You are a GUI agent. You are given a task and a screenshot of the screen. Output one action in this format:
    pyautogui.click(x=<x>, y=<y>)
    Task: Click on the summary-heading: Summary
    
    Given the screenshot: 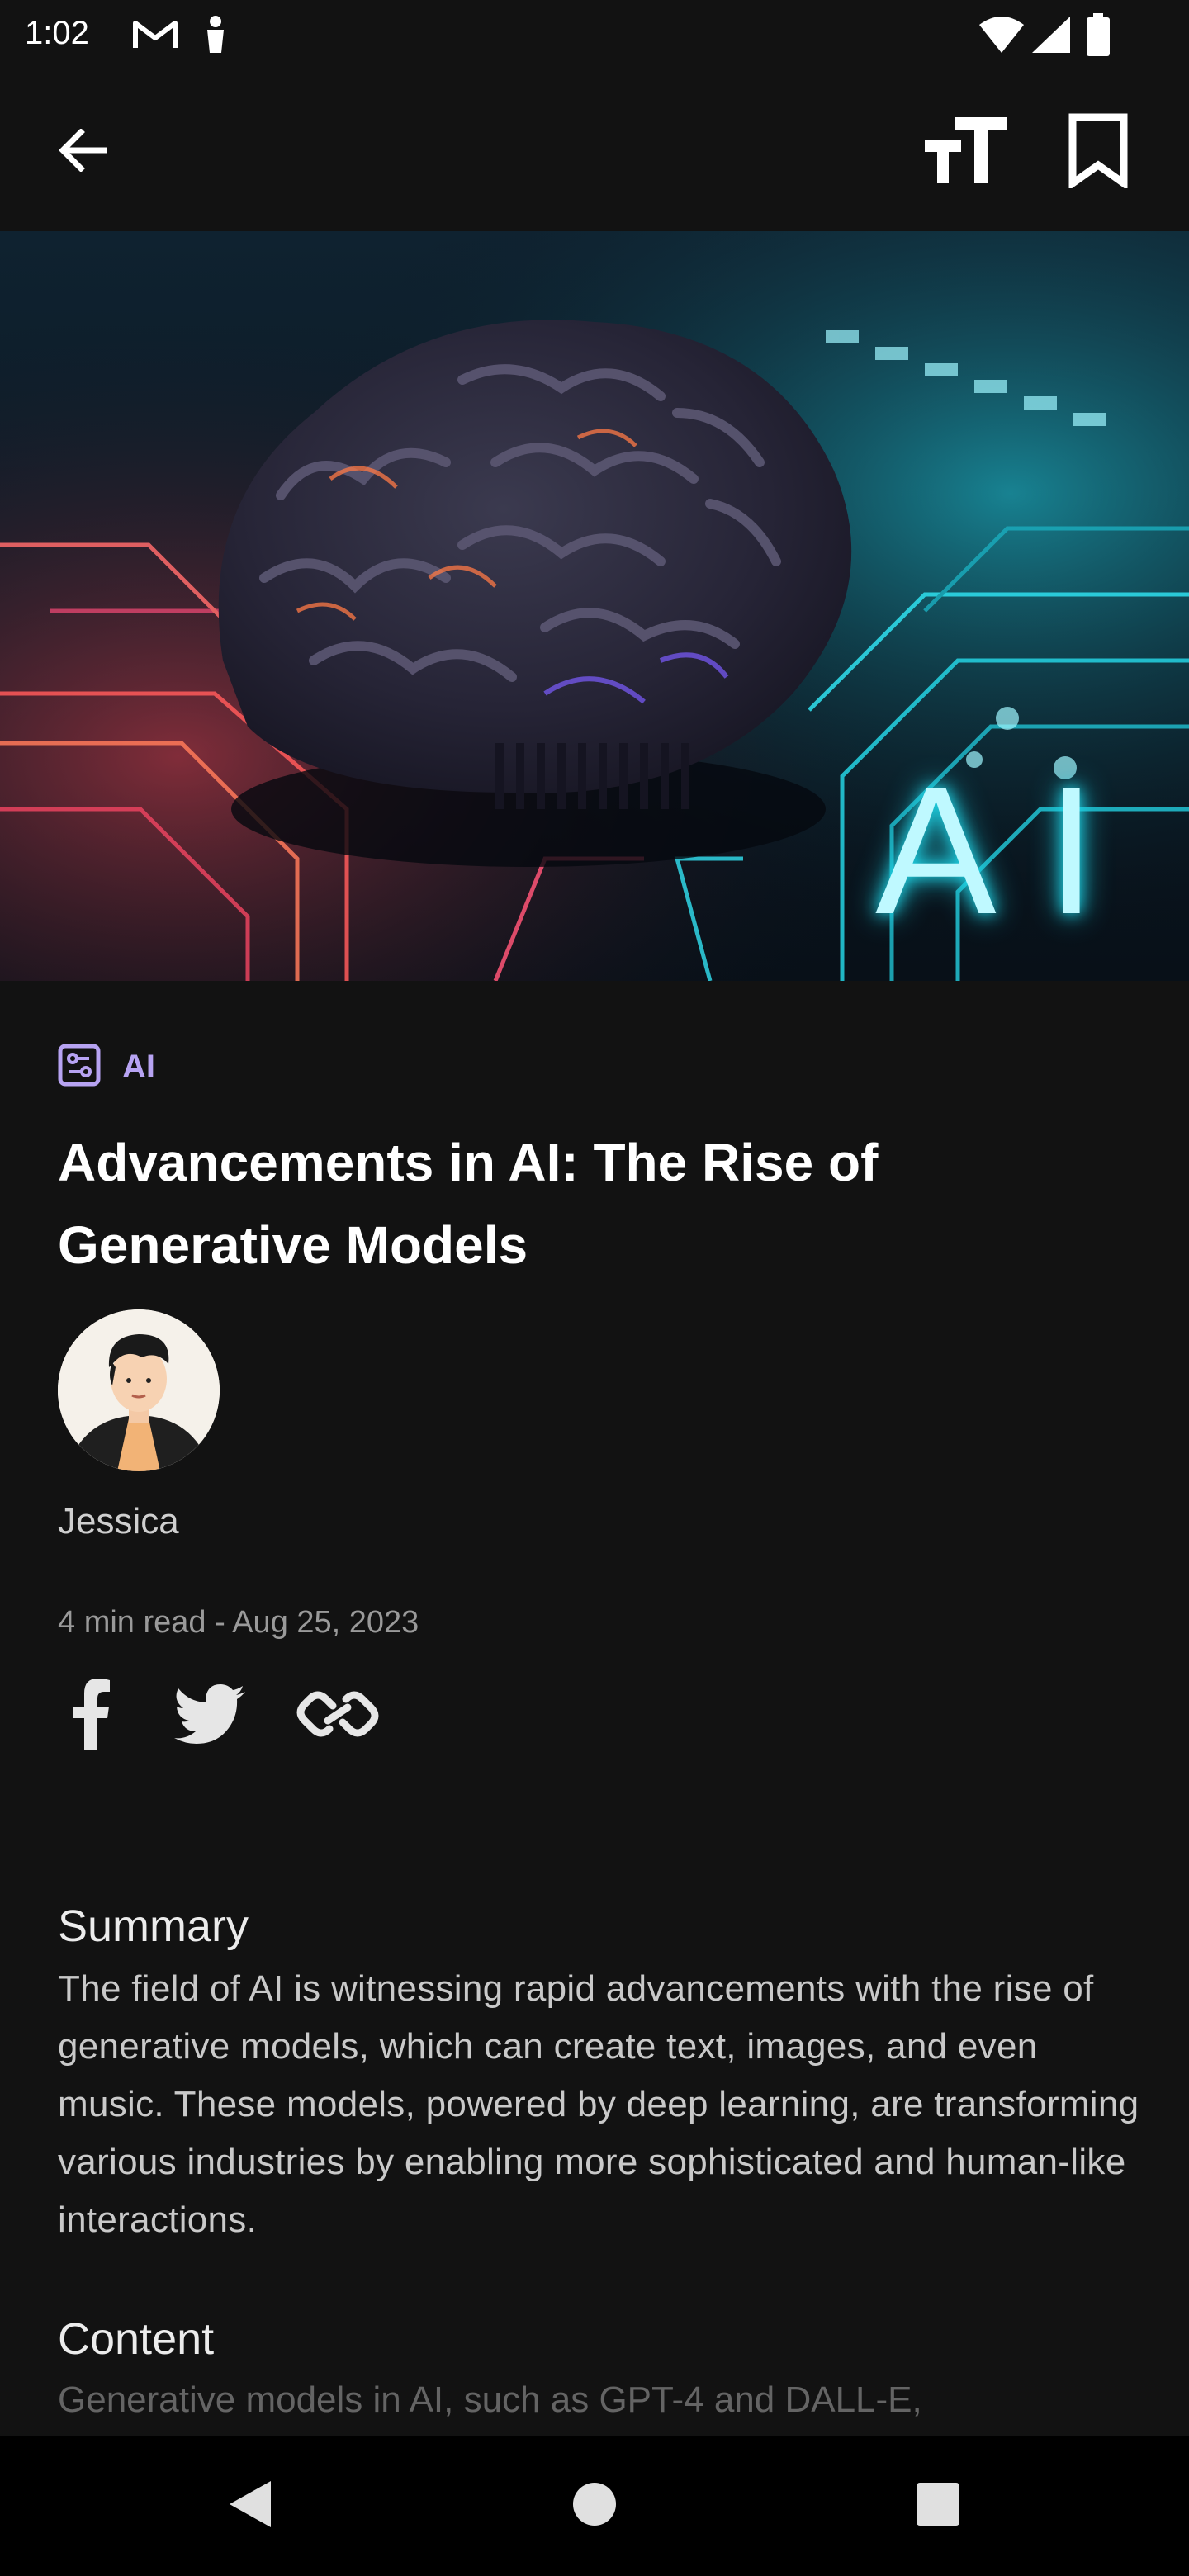 What is the action you would take?
    pyautogui.click(x=153, y=1926)
    